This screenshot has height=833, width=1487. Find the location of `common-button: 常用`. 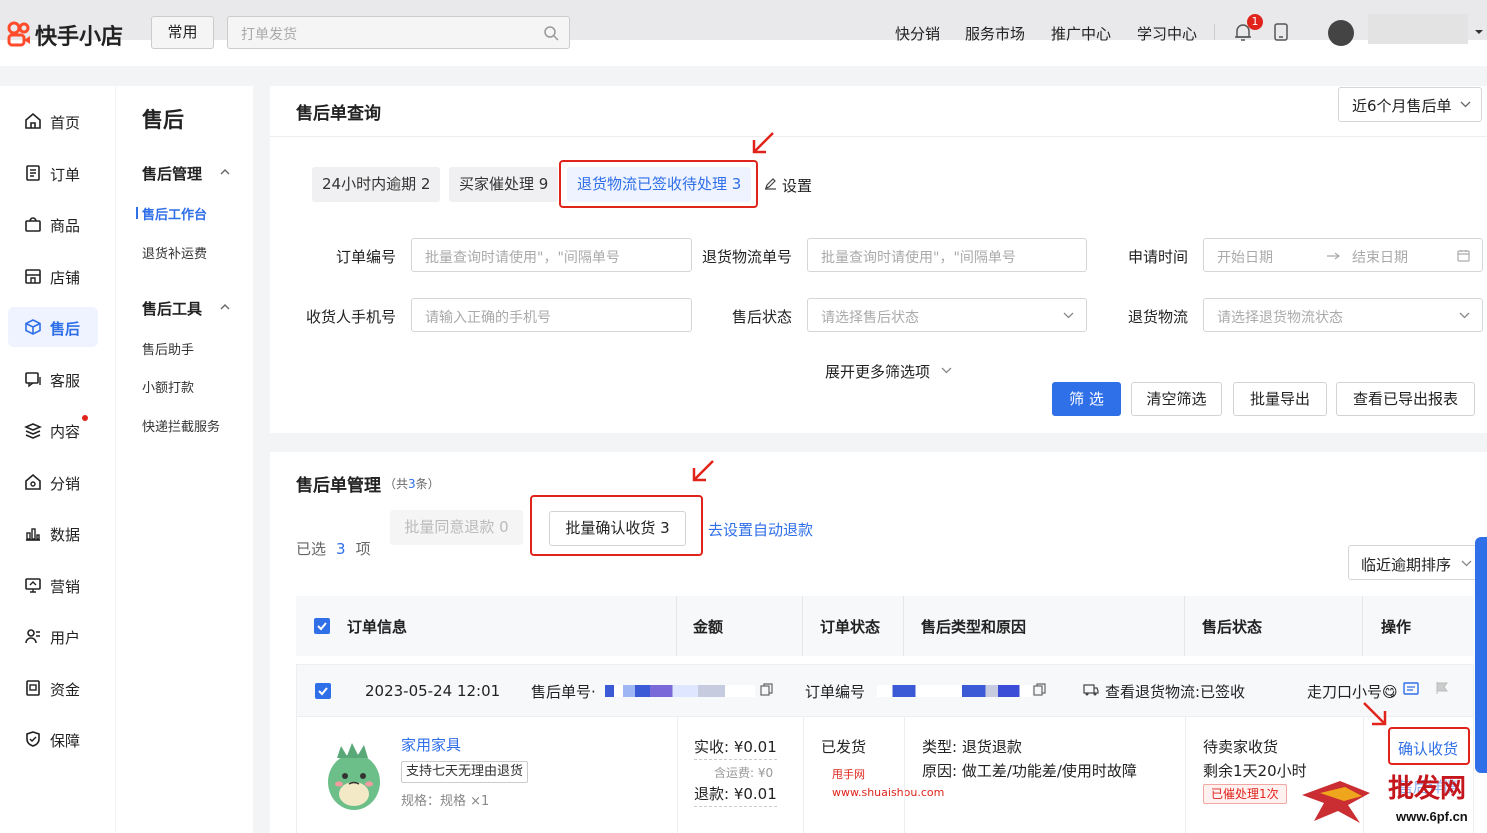

common-button: 常用 is located at coordinates (182, 32).